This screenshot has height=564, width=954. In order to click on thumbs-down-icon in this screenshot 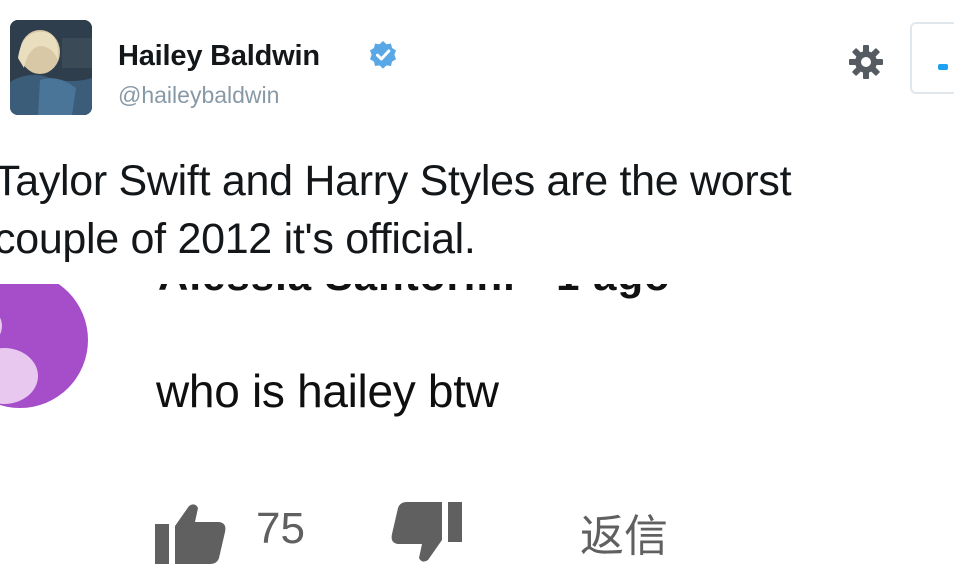, I will do `click(426, 533)`.